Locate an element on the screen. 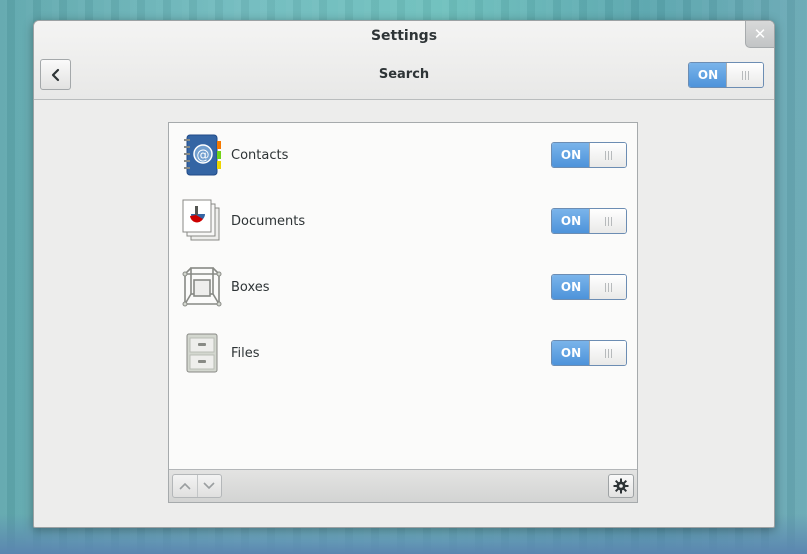 Image resolution: width=807 pixels, height=554 pixels. boxes-switch: ON is located at coordinates (589, 287).